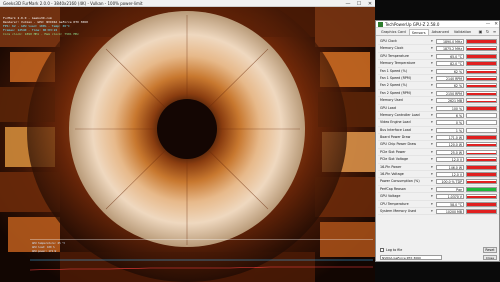  I want to click on gpu-select-dropdown: NVIDIA GeForce RTX 3060, so click(411, 257).